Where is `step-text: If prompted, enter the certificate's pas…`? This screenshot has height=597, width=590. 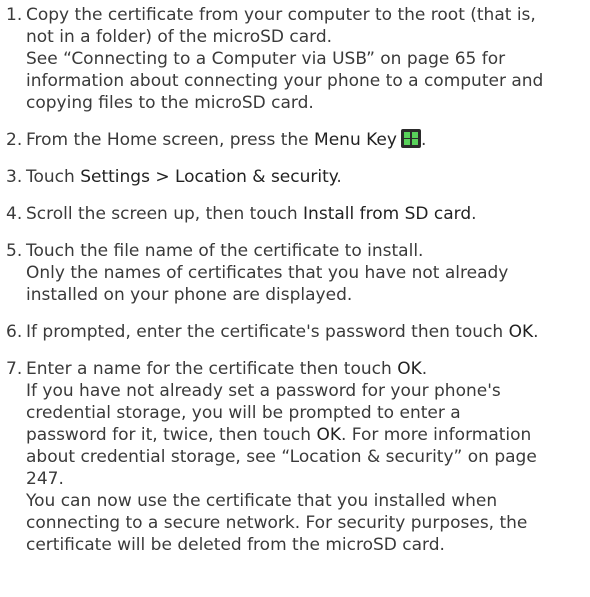
step-text: If prompted, enter the certificate's pas… is located at coordinates (305, 332).